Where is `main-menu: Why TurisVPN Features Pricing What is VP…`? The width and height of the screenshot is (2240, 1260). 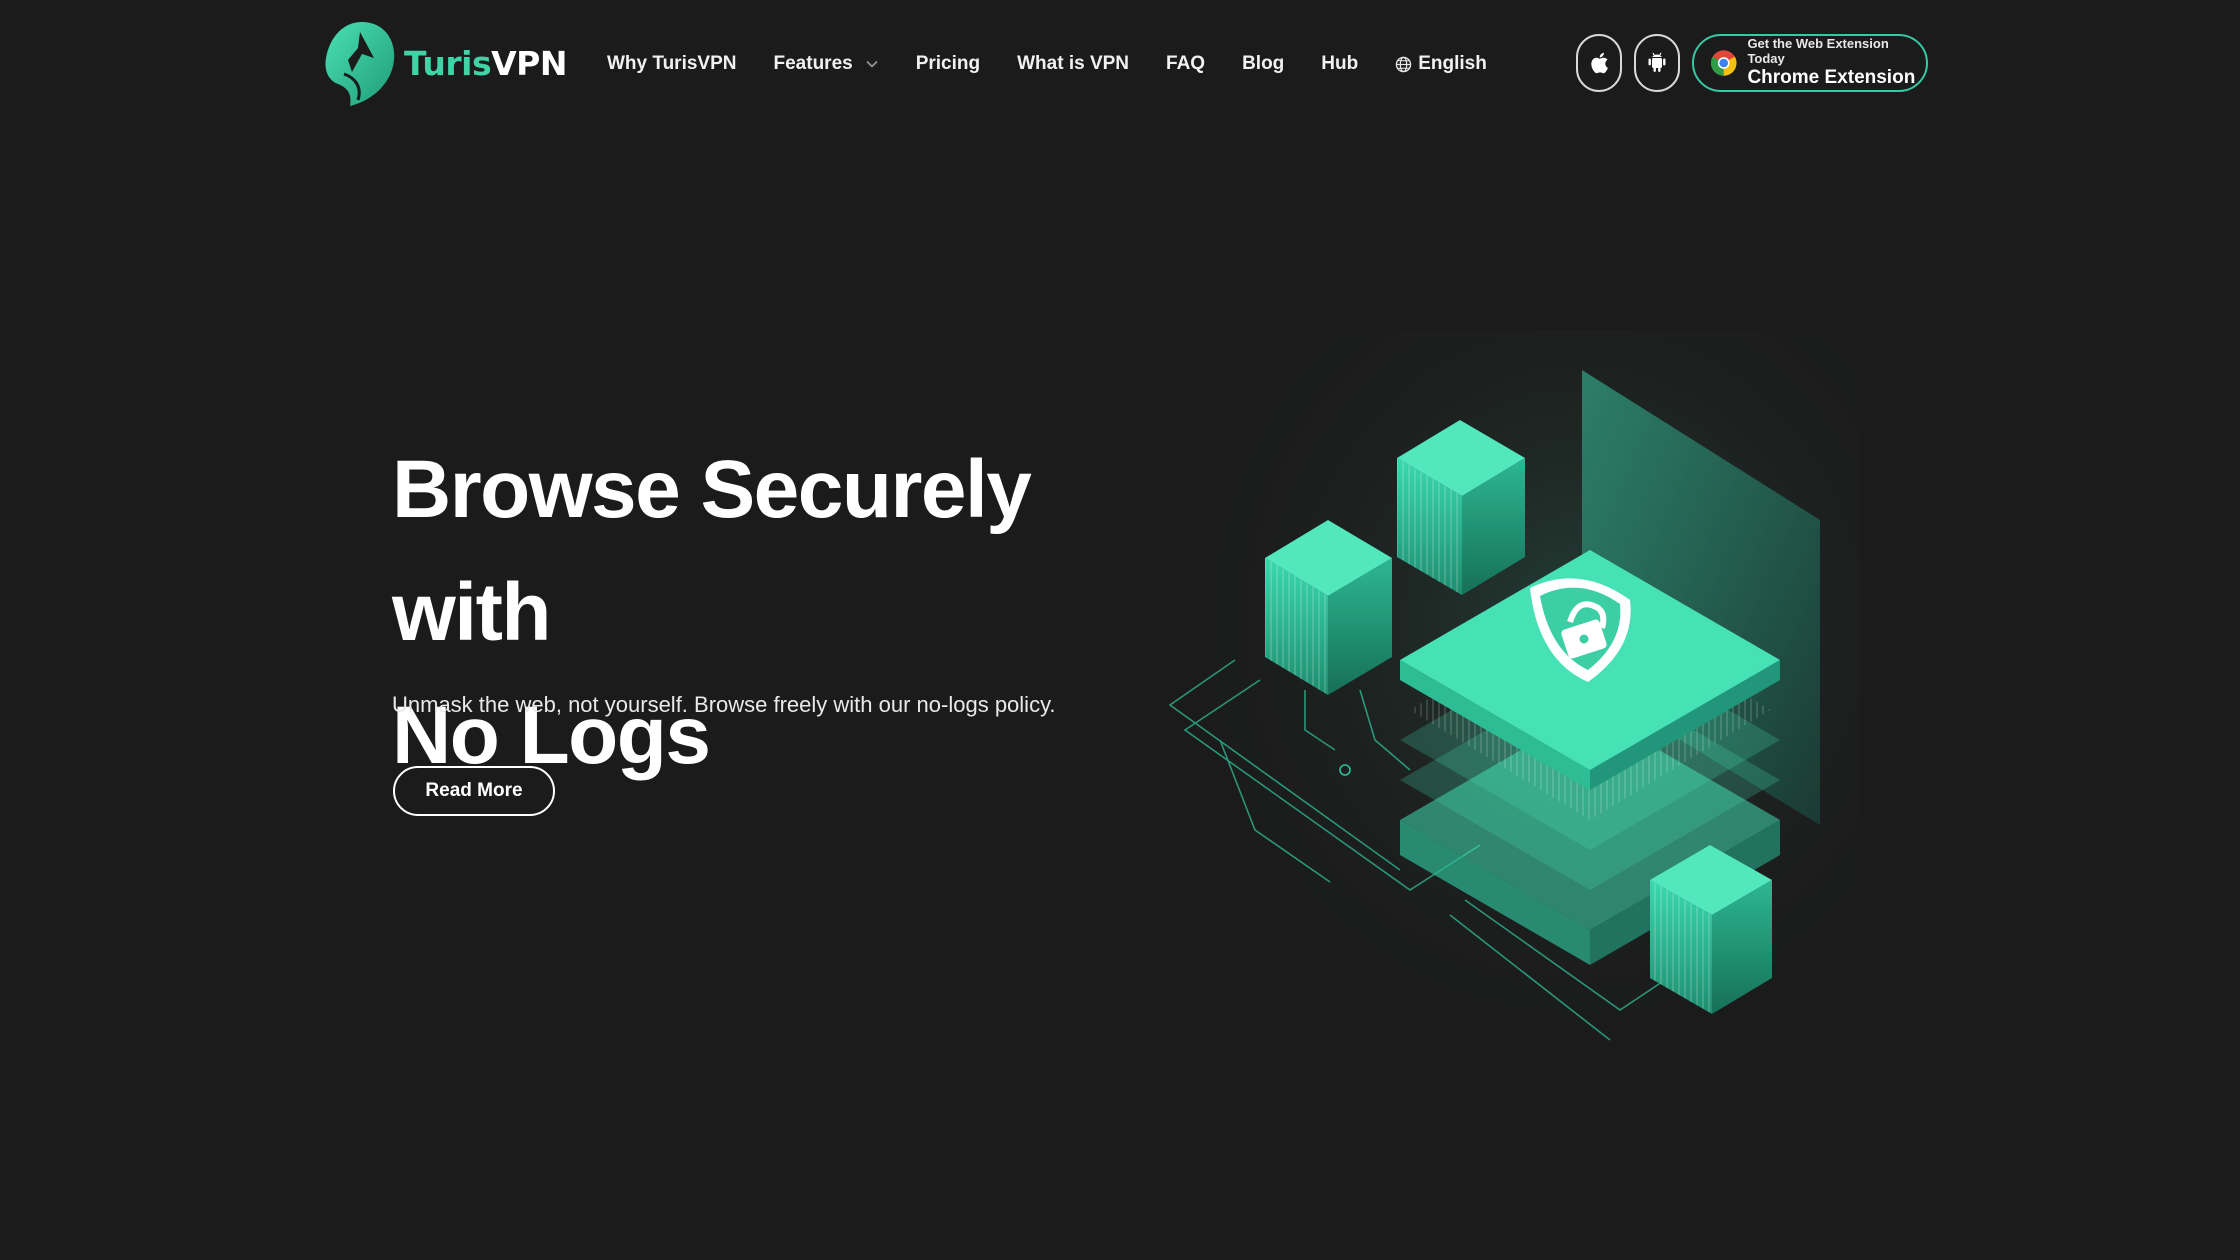
main-menu: Why TurisVPN Features Pricing What is VP… is located at coordinates (1047, 64).